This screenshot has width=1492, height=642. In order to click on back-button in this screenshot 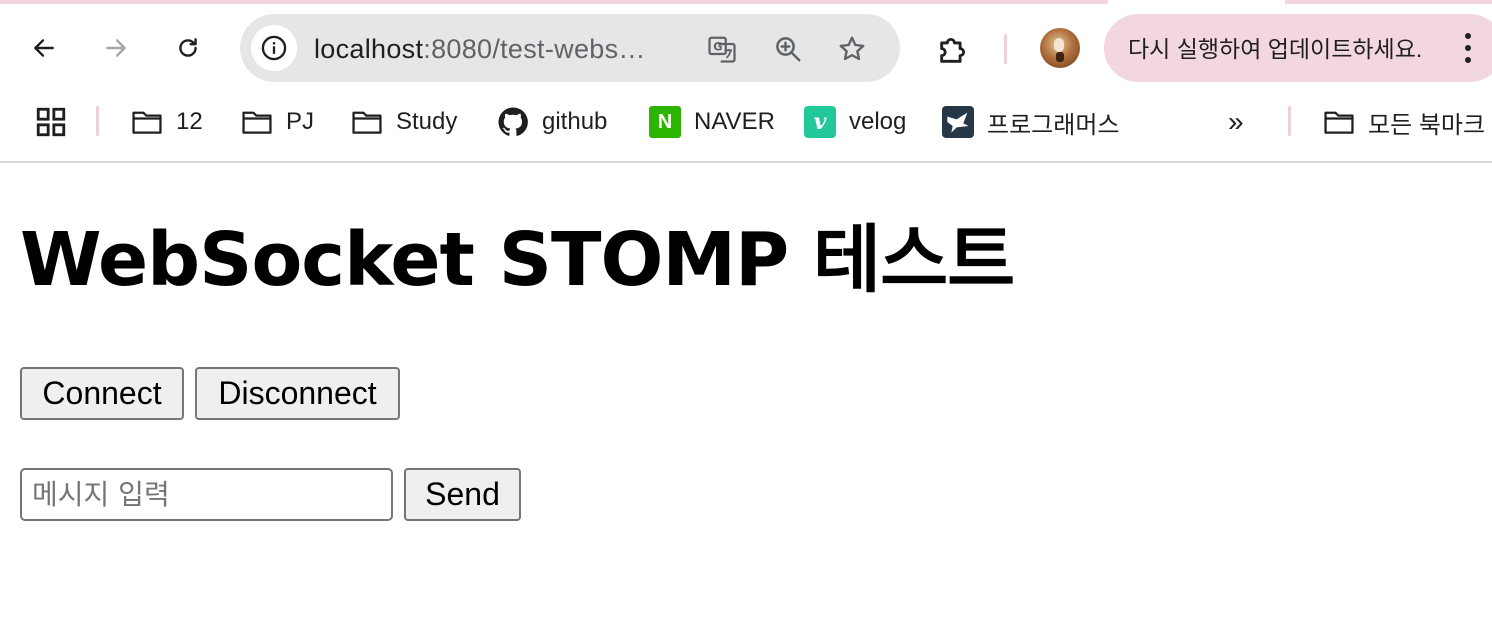, I will do `click(44, 48)`.